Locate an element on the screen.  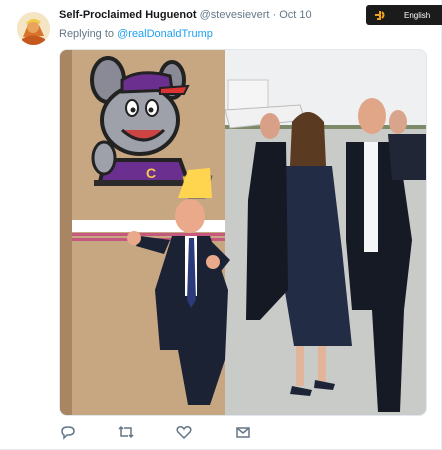
mascot-figure: C is located at coordinates (142, 121).